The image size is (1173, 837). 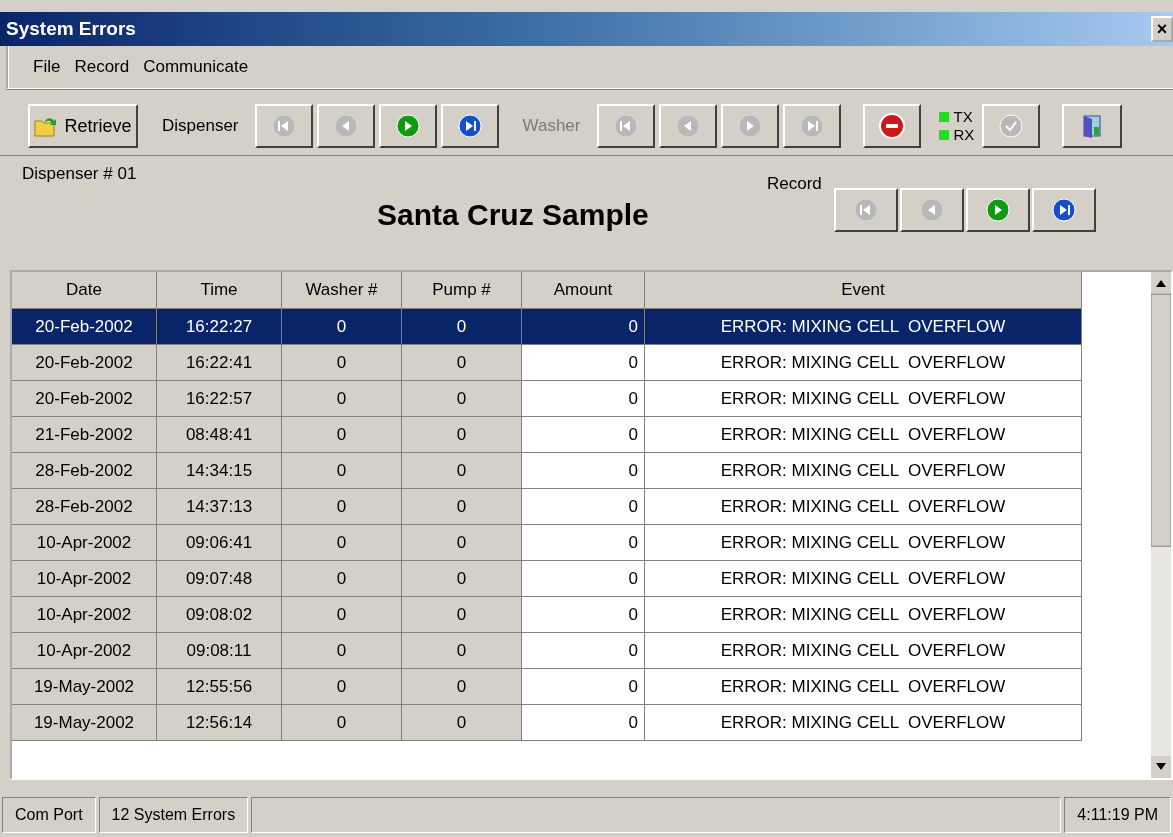 I want to click on table-row: 28-Feb-2002 14:37:13 0 0 0 ERROR: MIXING CELL OVERFLOW, so click(x=581, y=507).